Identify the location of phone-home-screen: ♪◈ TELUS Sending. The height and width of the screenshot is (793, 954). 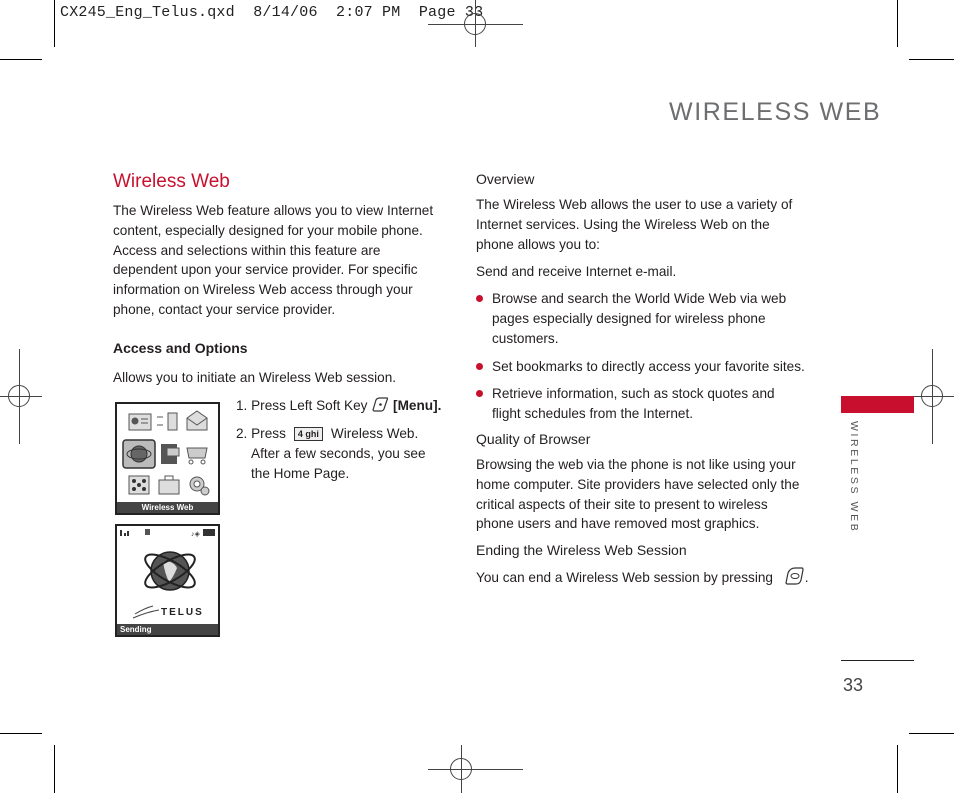
(167, 580).